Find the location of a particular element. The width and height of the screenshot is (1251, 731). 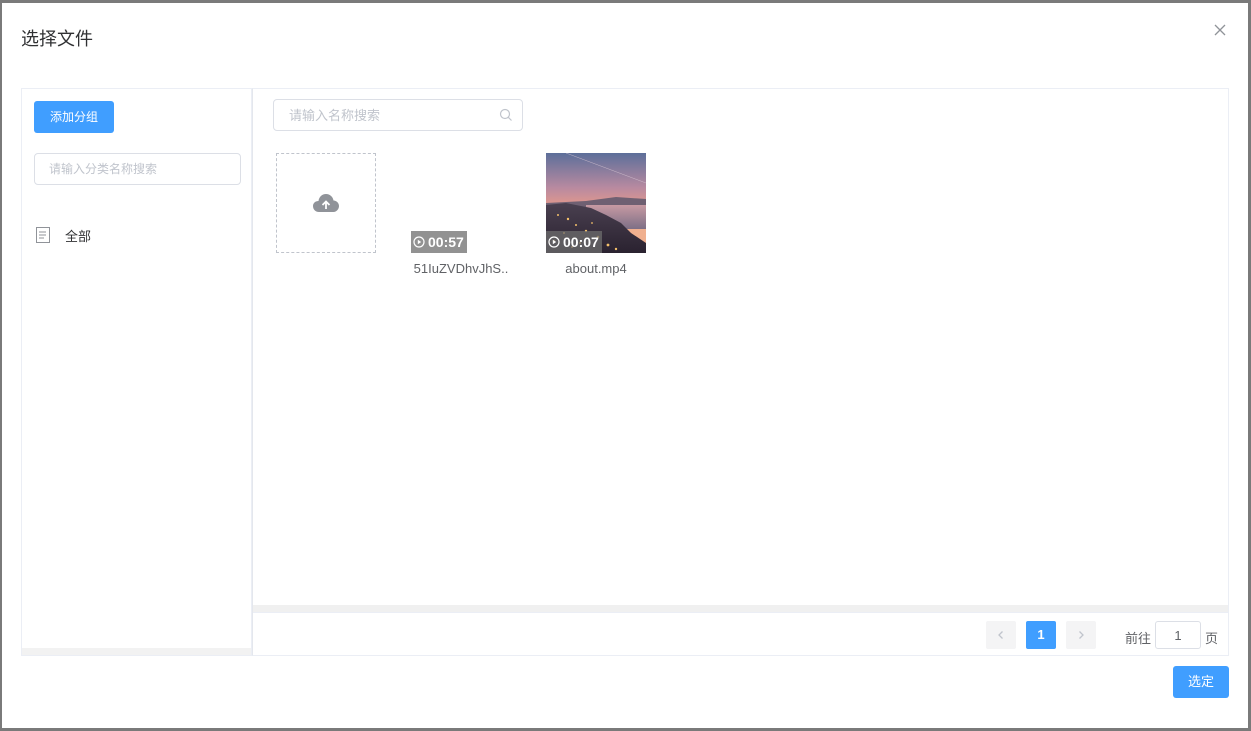

category-item-all: 全部 is located at coordinates (63, 235).